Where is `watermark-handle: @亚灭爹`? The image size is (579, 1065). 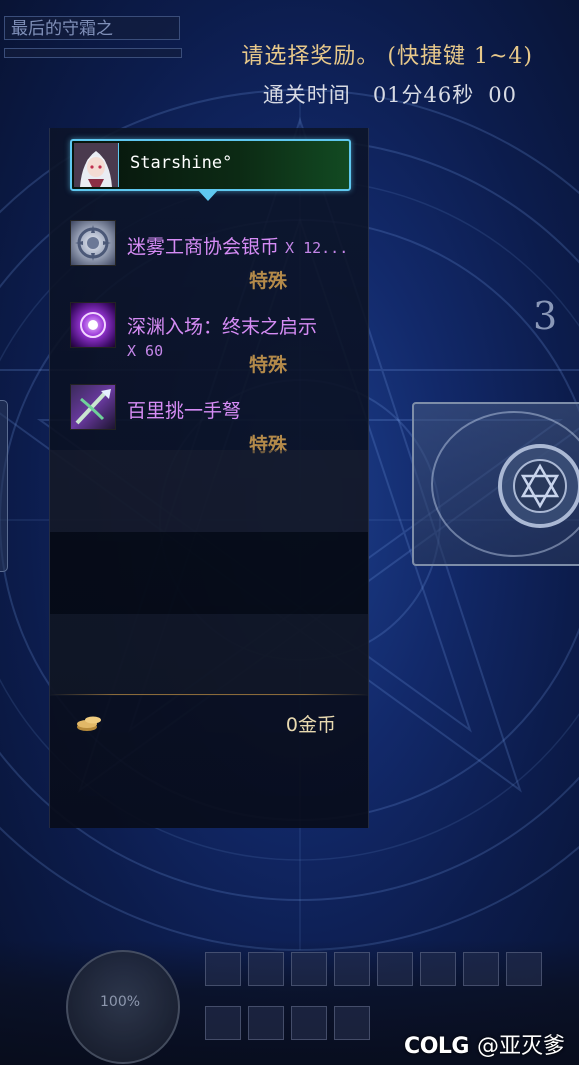 watermark-handle: @亚灭爹 is located at coordinates (520, 1046).